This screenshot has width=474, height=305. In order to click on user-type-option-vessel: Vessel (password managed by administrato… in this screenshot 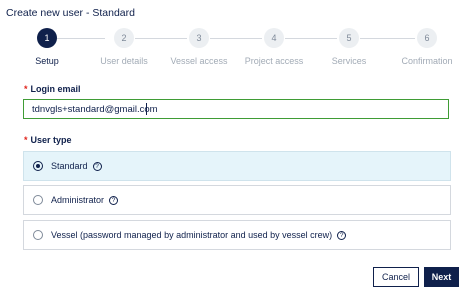, I will do `click(237, 235)`.